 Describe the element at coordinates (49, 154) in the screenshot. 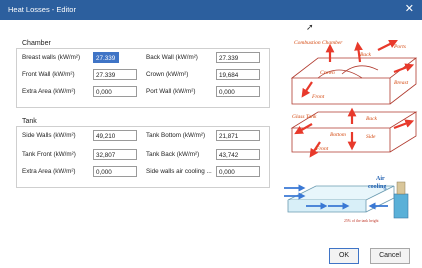

I see `tank-front-label: Tank Front (kW/m²)` at that location.